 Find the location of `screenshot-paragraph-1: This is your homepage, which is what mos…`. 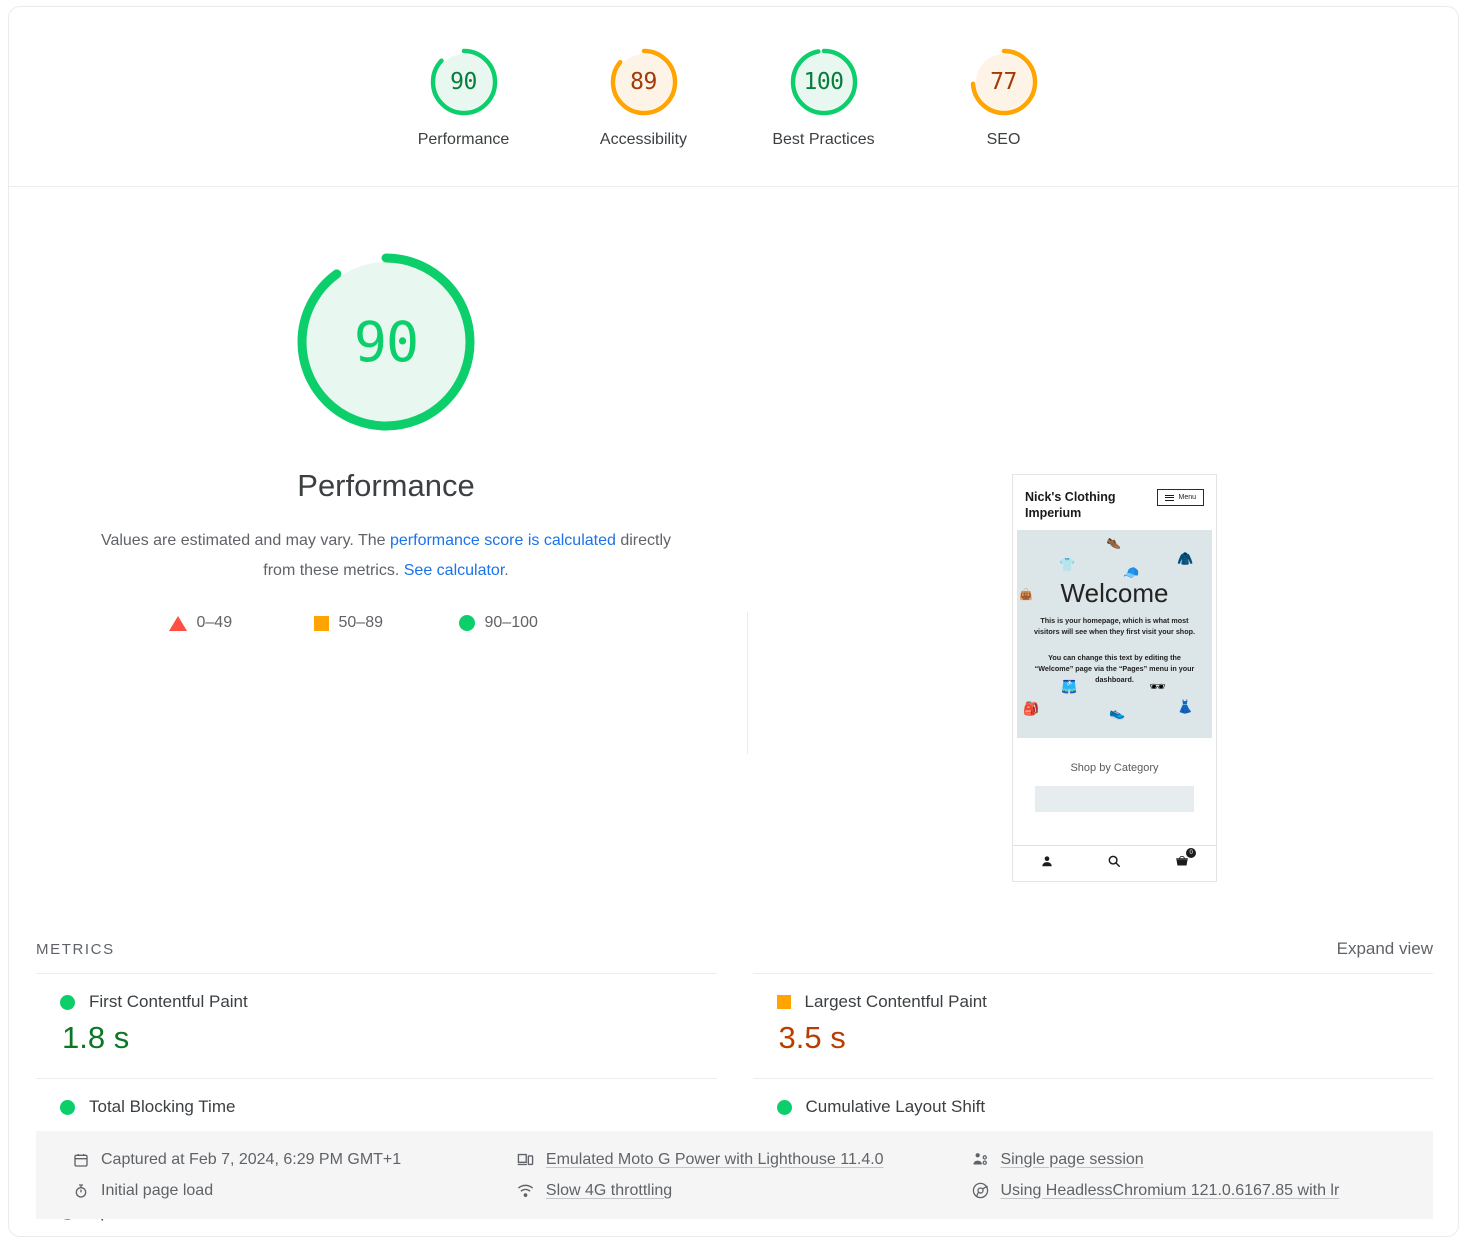

screenshot-paragraph-1: This is your homepage, which is what mos… is located at coordinates (1114, 625).